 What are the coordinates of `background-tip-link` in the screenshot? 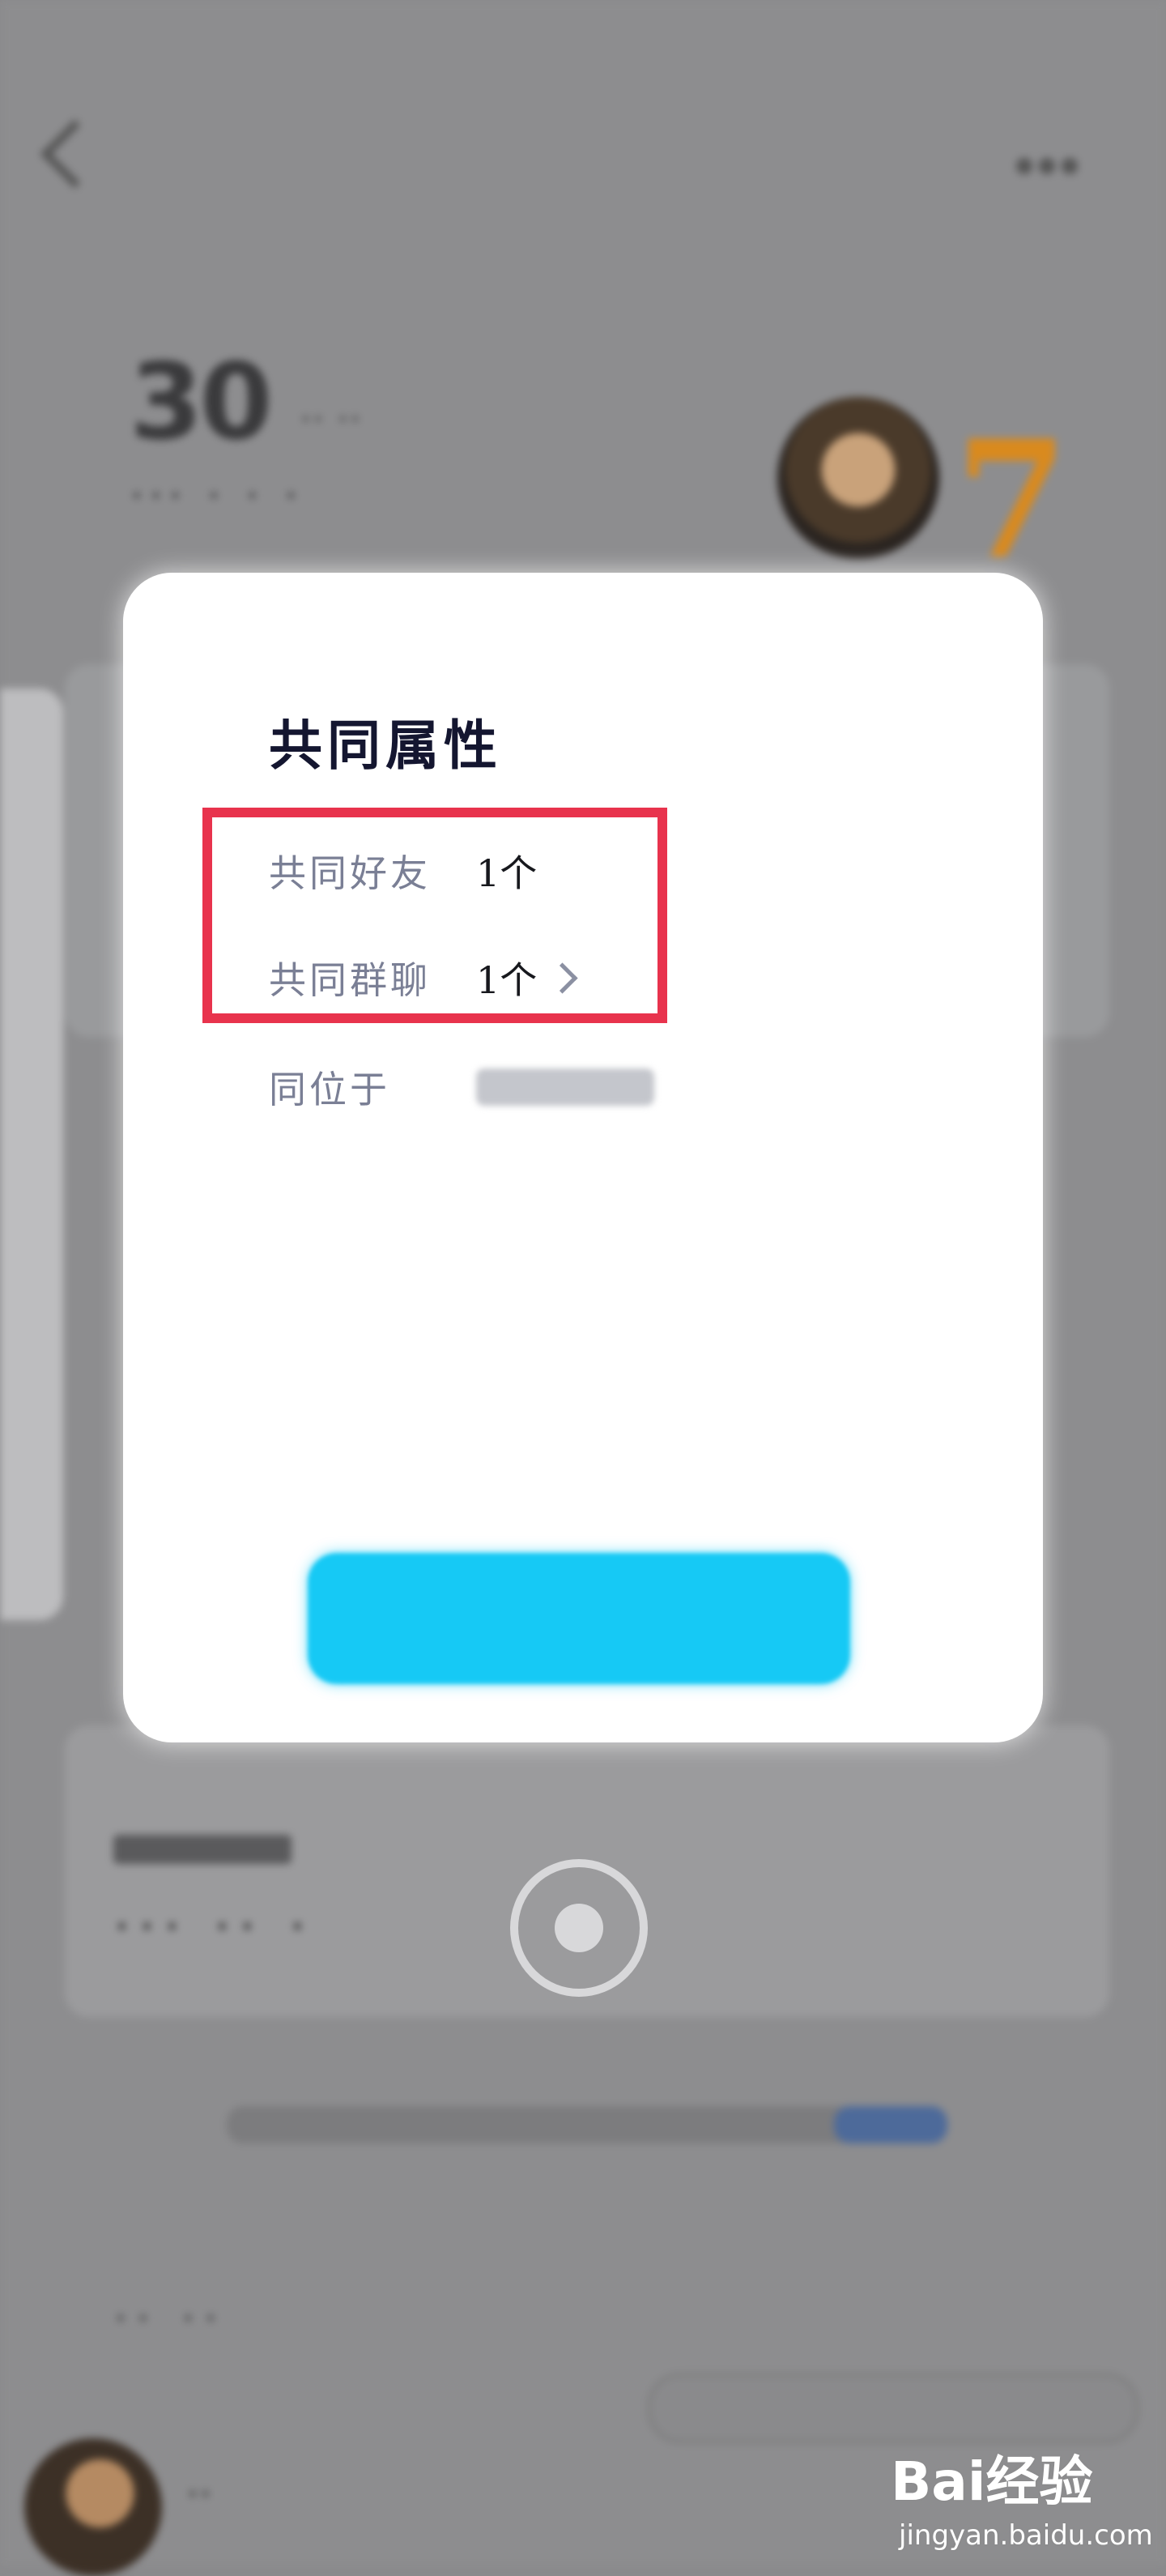 It's located at (890, 2124).